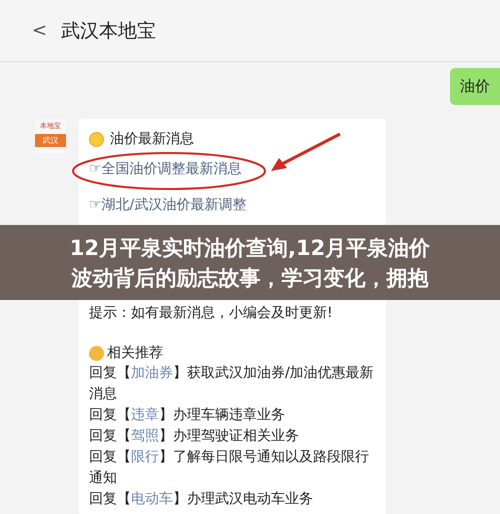  Describe the element at coordinates (475, 86) in the screenshot. I see `message-bubble: 油价` at that location.